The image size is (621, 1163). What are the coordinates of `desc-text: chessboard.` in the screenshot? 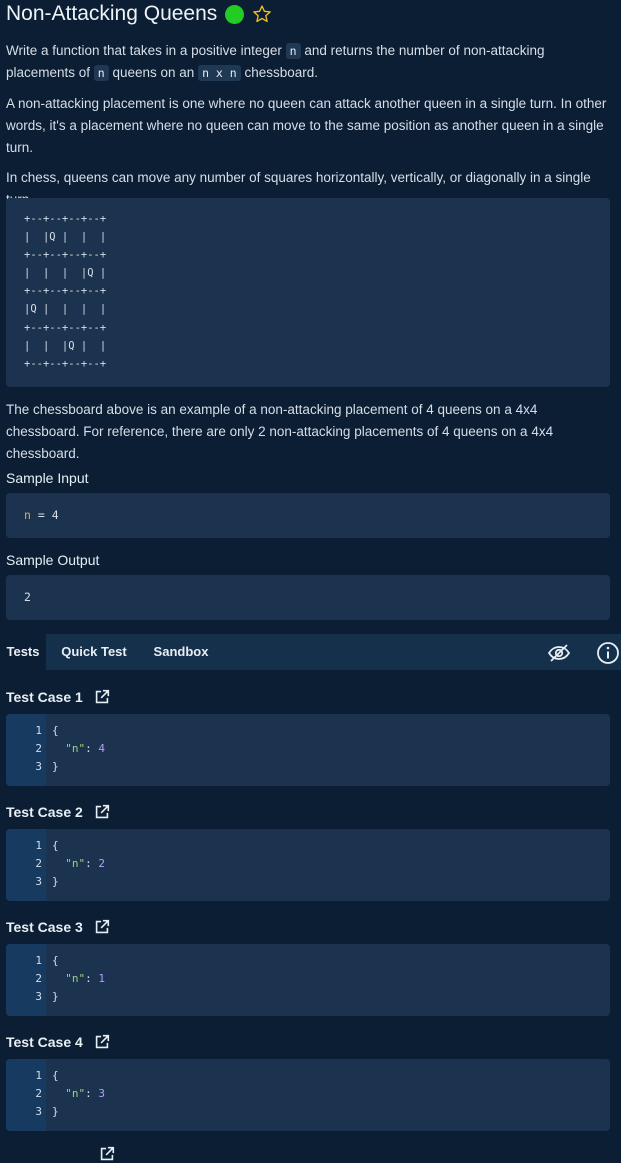 It's located at (279, 72).